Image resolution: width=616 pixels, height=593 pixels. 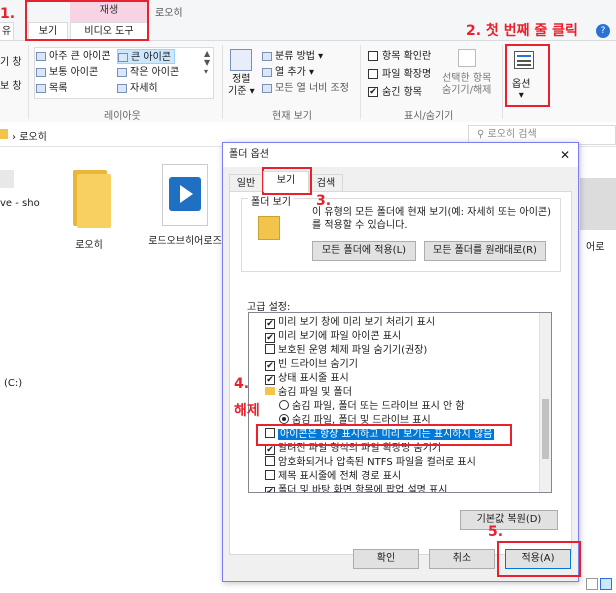 I want to click on details-view-icon, so click(x=592, y=584).